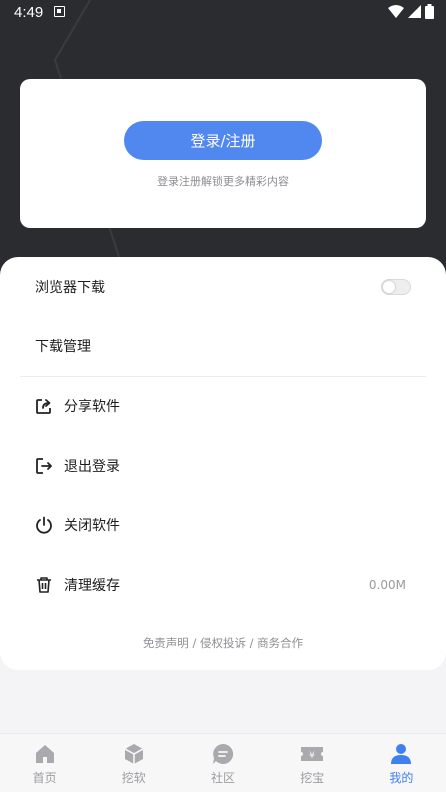 The width and height of the screenshot is (446, 792). I want to click on tab-home: 首页, so click(44, 763).